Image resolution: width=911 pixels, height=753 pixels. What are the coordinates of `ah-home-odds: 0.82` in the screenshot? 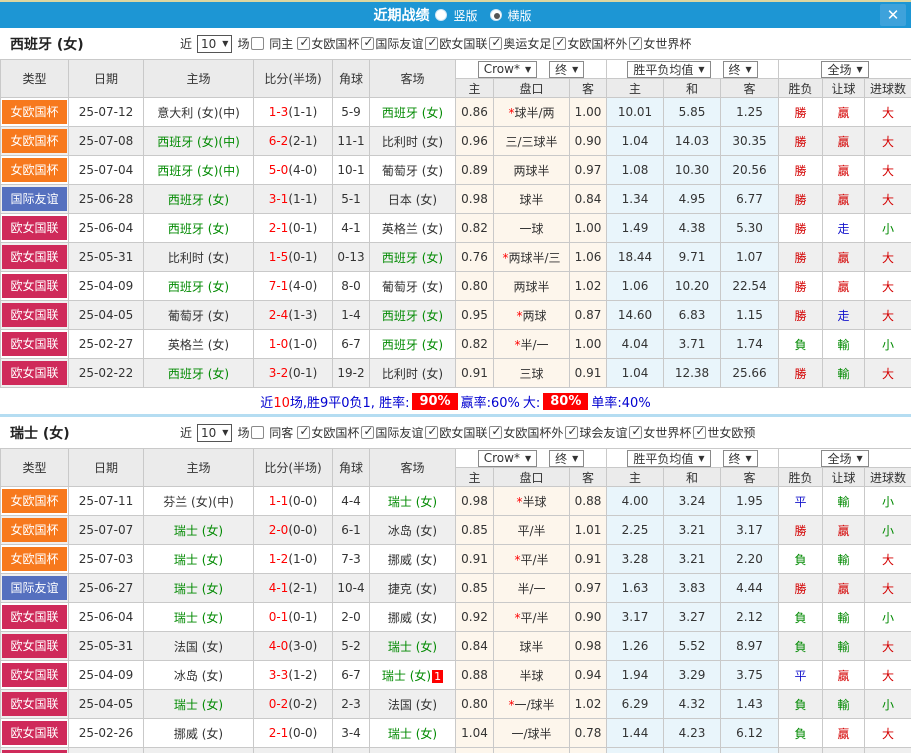 It's located at (474, 228).